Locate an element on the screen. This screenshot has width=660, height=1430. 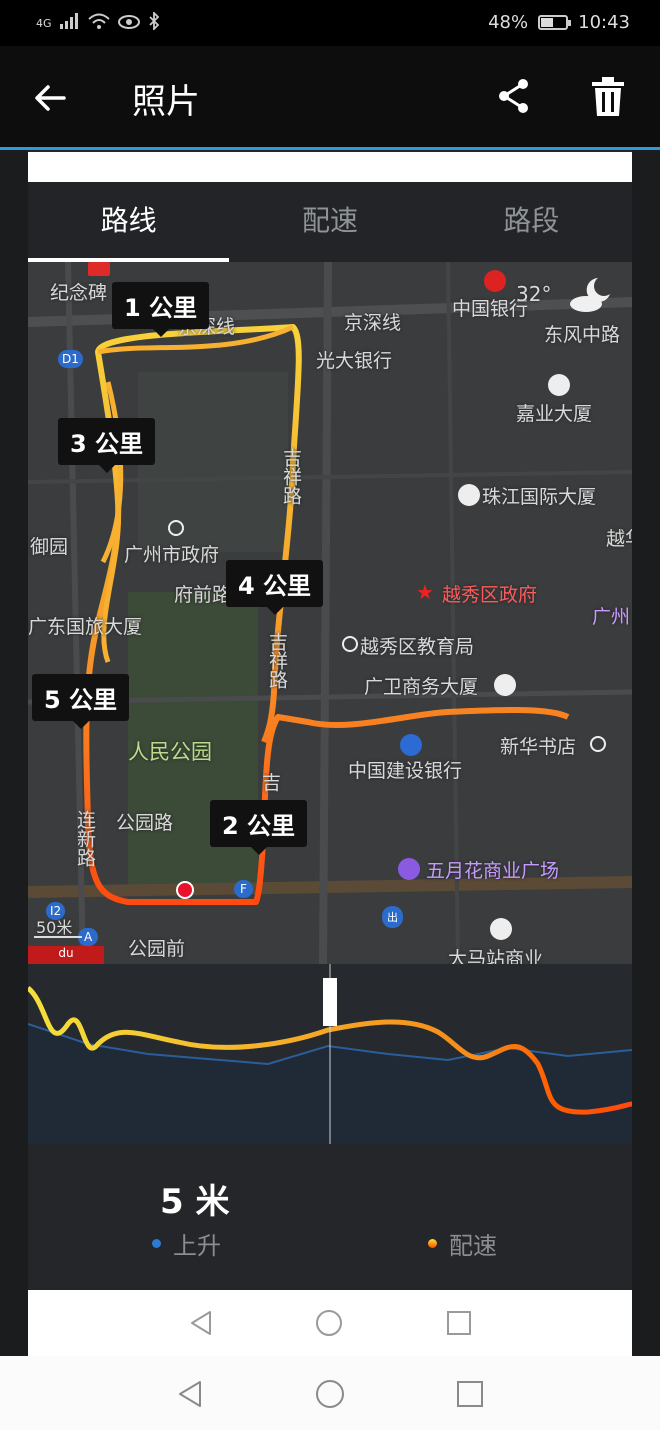
map-label: 纪念碑 is located at coordinates (79, 293).